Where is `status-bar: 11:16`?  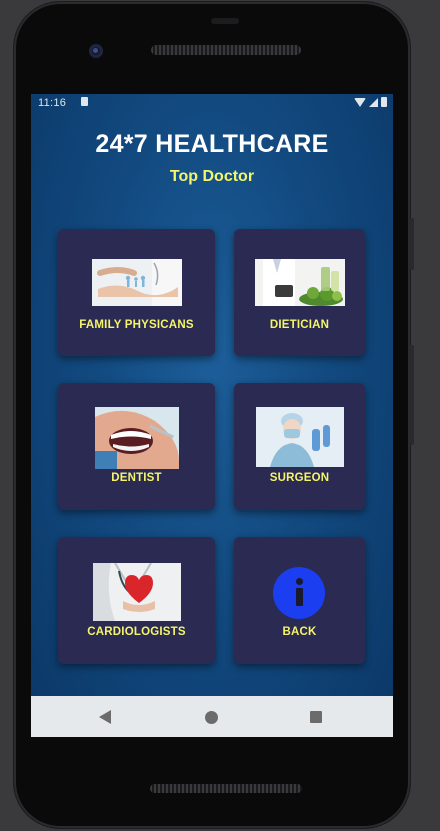 status-bar: 11:16 is located at coordinates (212, 103).